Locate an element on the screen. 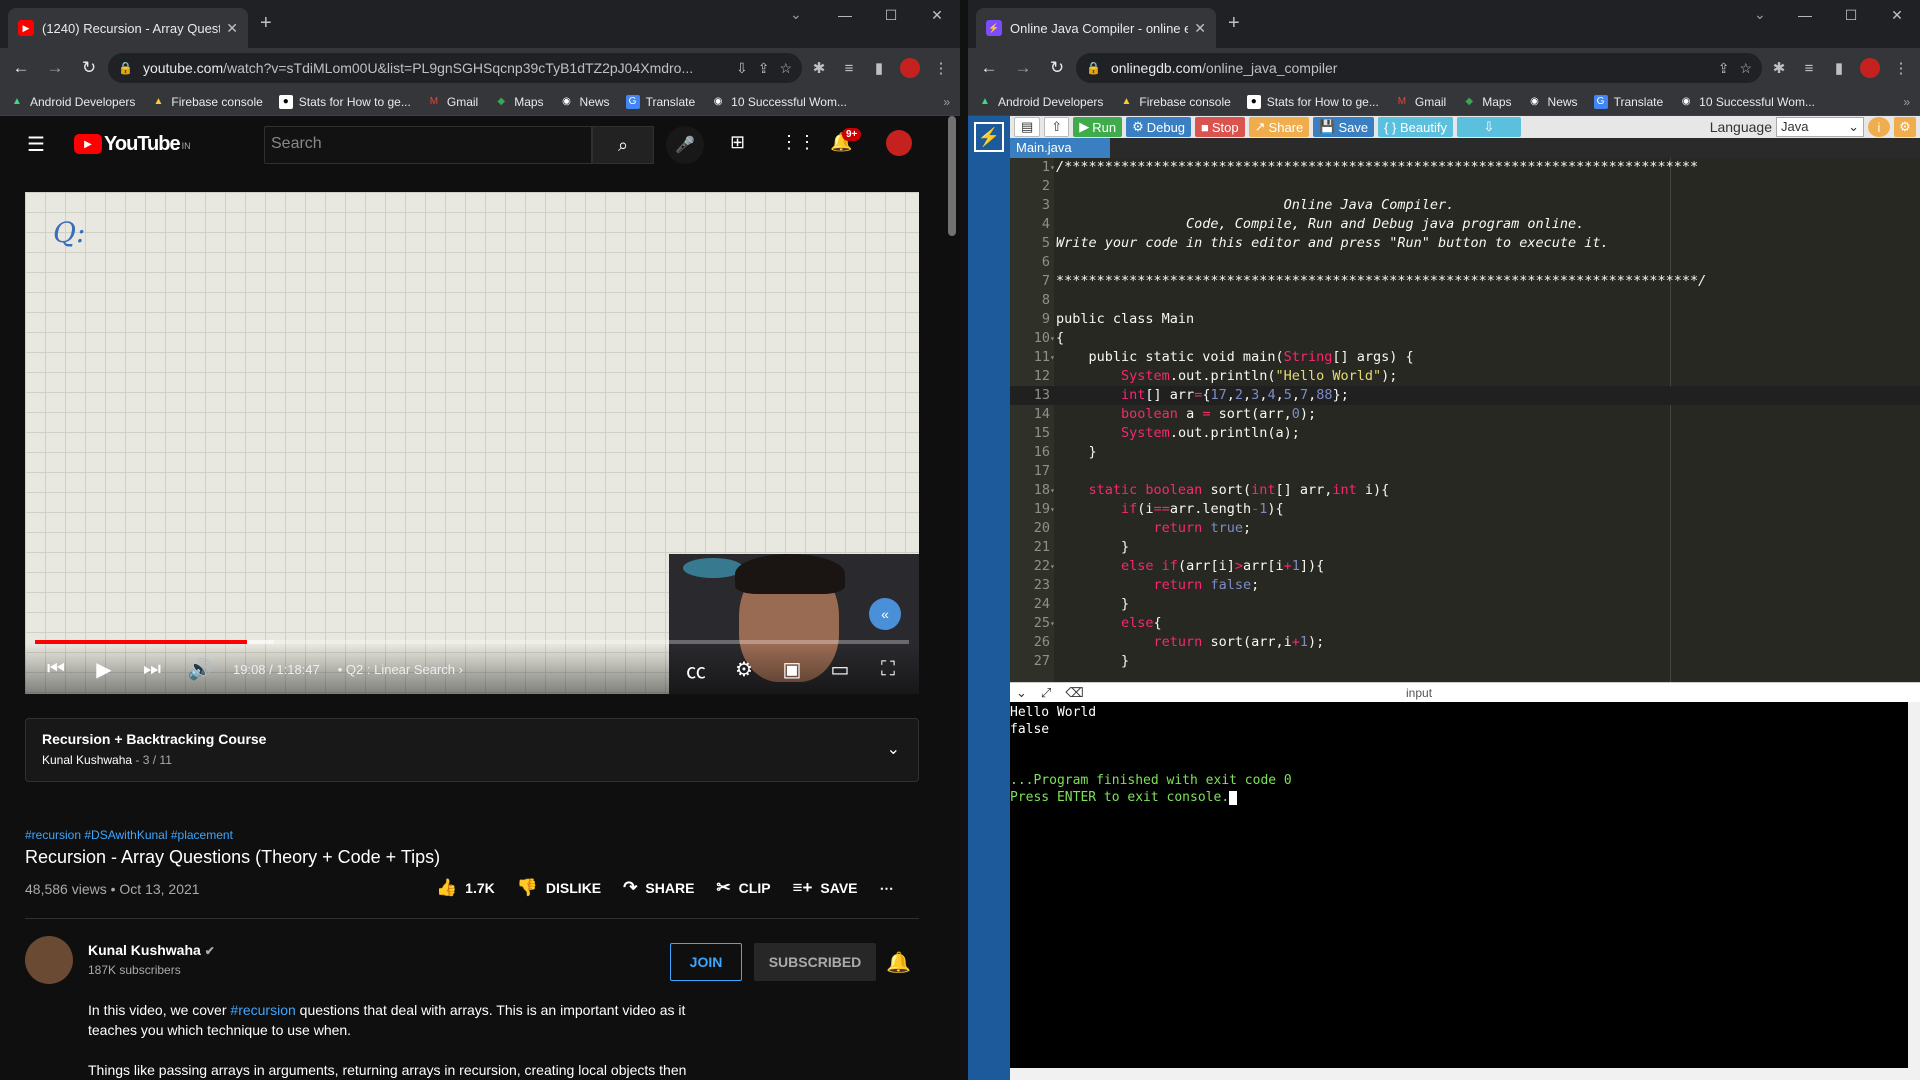  chevron-down-icon: ⌄ is located at coordinates (893, 749).